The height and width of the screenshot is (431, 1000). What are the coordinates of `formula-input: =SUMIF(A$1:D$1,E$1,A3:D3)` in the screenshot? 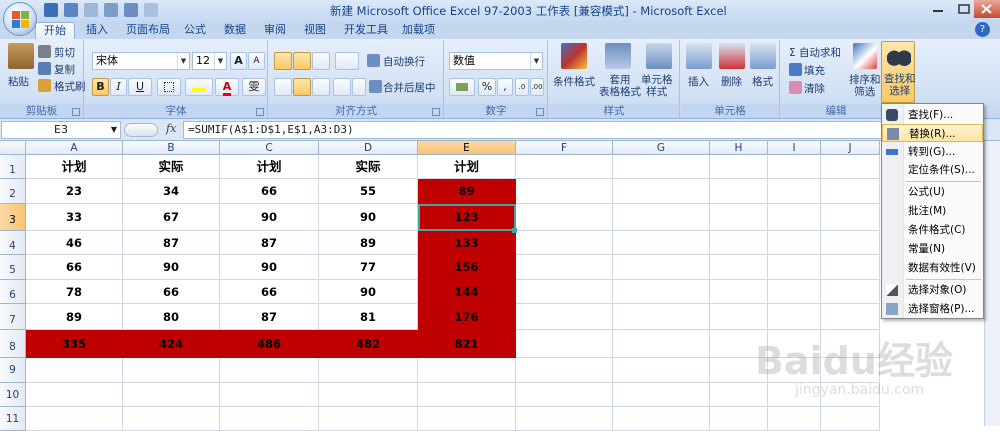 It's located at (533, 130).